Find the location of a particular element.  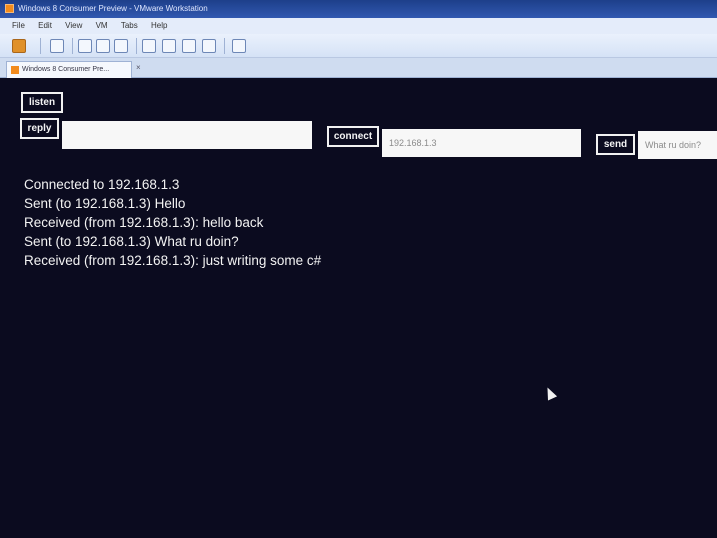

toolbar is located at coordinates (358, 46).